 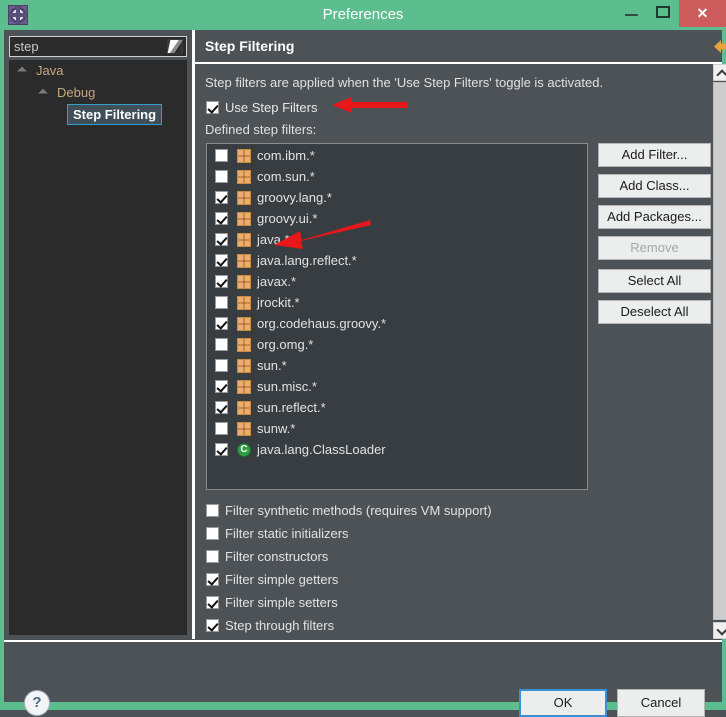 I want to click on select-all-button: Select All, so click(x=654, y=281).